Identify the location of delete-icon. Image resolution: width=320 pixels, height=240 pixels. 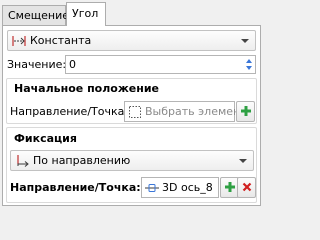
(247, 187).